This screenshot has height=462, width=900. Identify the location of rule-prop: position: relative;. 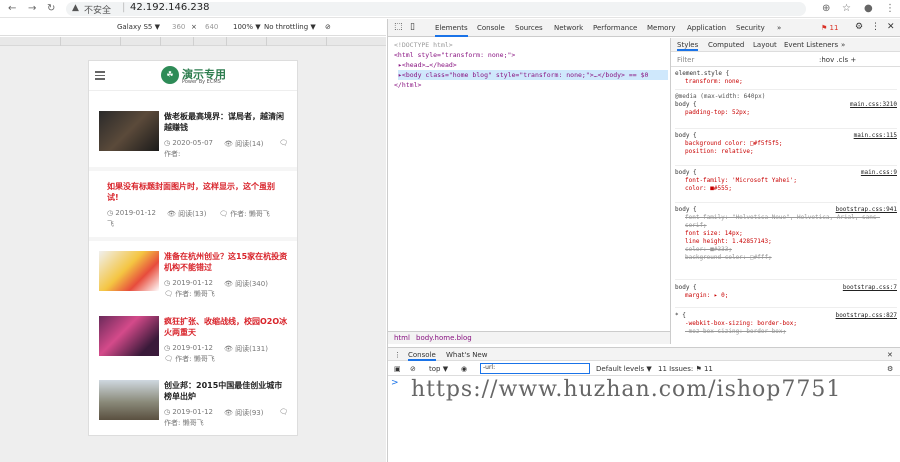
(791, 152).